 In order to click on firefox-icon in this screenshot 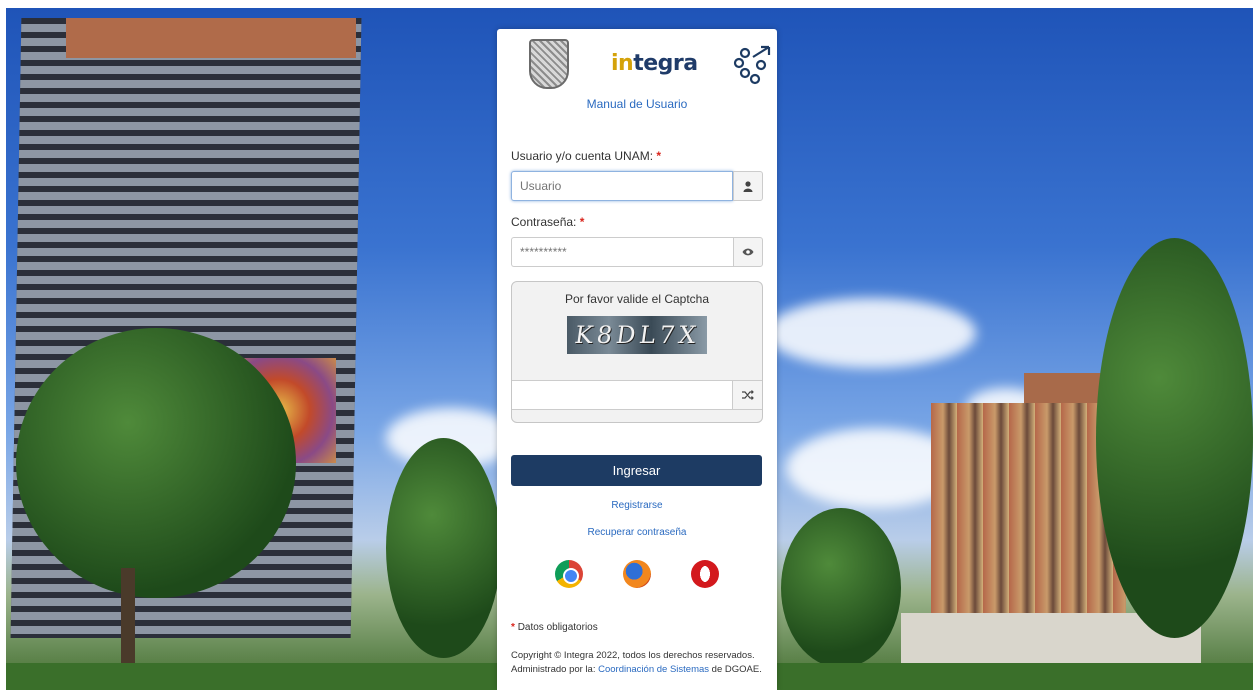, I will do `click(637, 574)`.